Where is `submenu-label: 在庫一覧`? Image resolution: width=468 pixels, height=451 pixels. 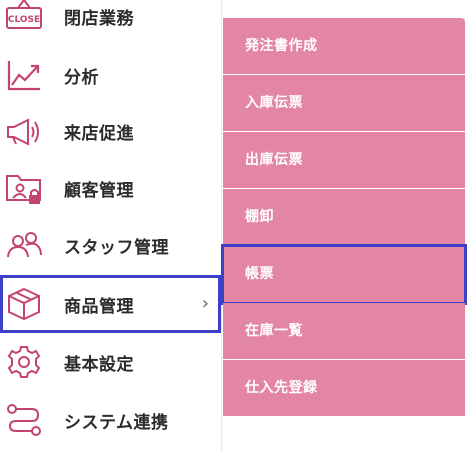 submenu-label: 在庫一覧 is located at coordinates (274, 331).